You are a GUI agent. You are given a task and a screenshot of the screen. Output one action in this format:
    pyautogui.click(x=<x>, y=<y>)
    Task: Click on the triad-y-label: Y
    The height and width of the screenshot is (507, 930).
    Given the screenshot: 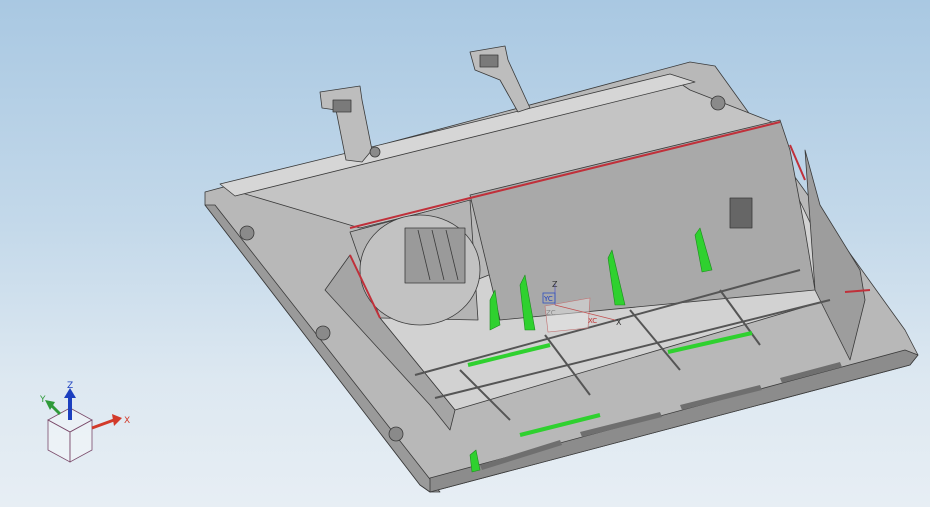 What is the action you would take?
    pyautogui.click(x=42, y=400)
    